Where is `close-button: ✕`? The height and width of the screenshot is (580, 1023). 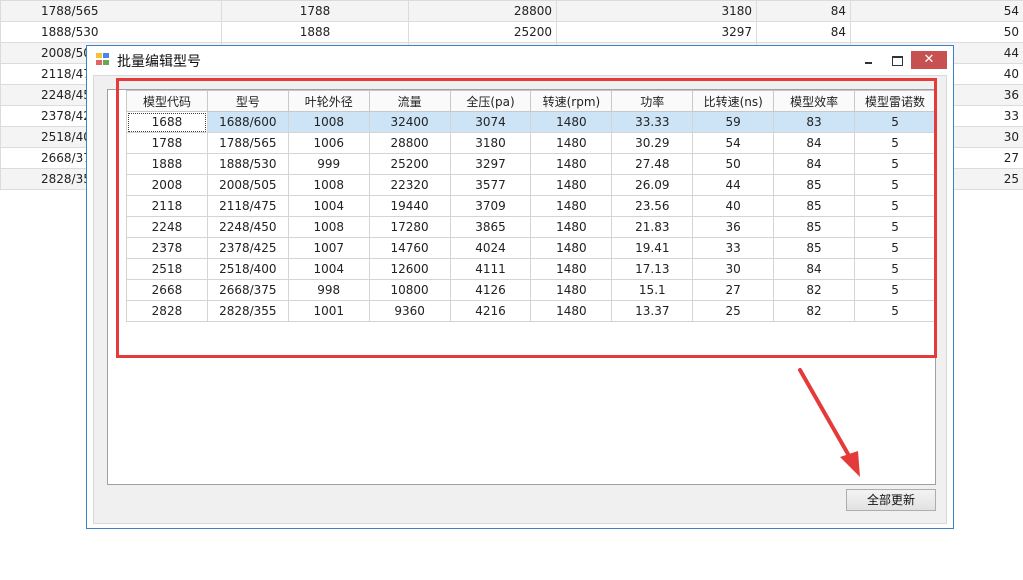
close-button: ✕ is located at coordinates (929, 60).